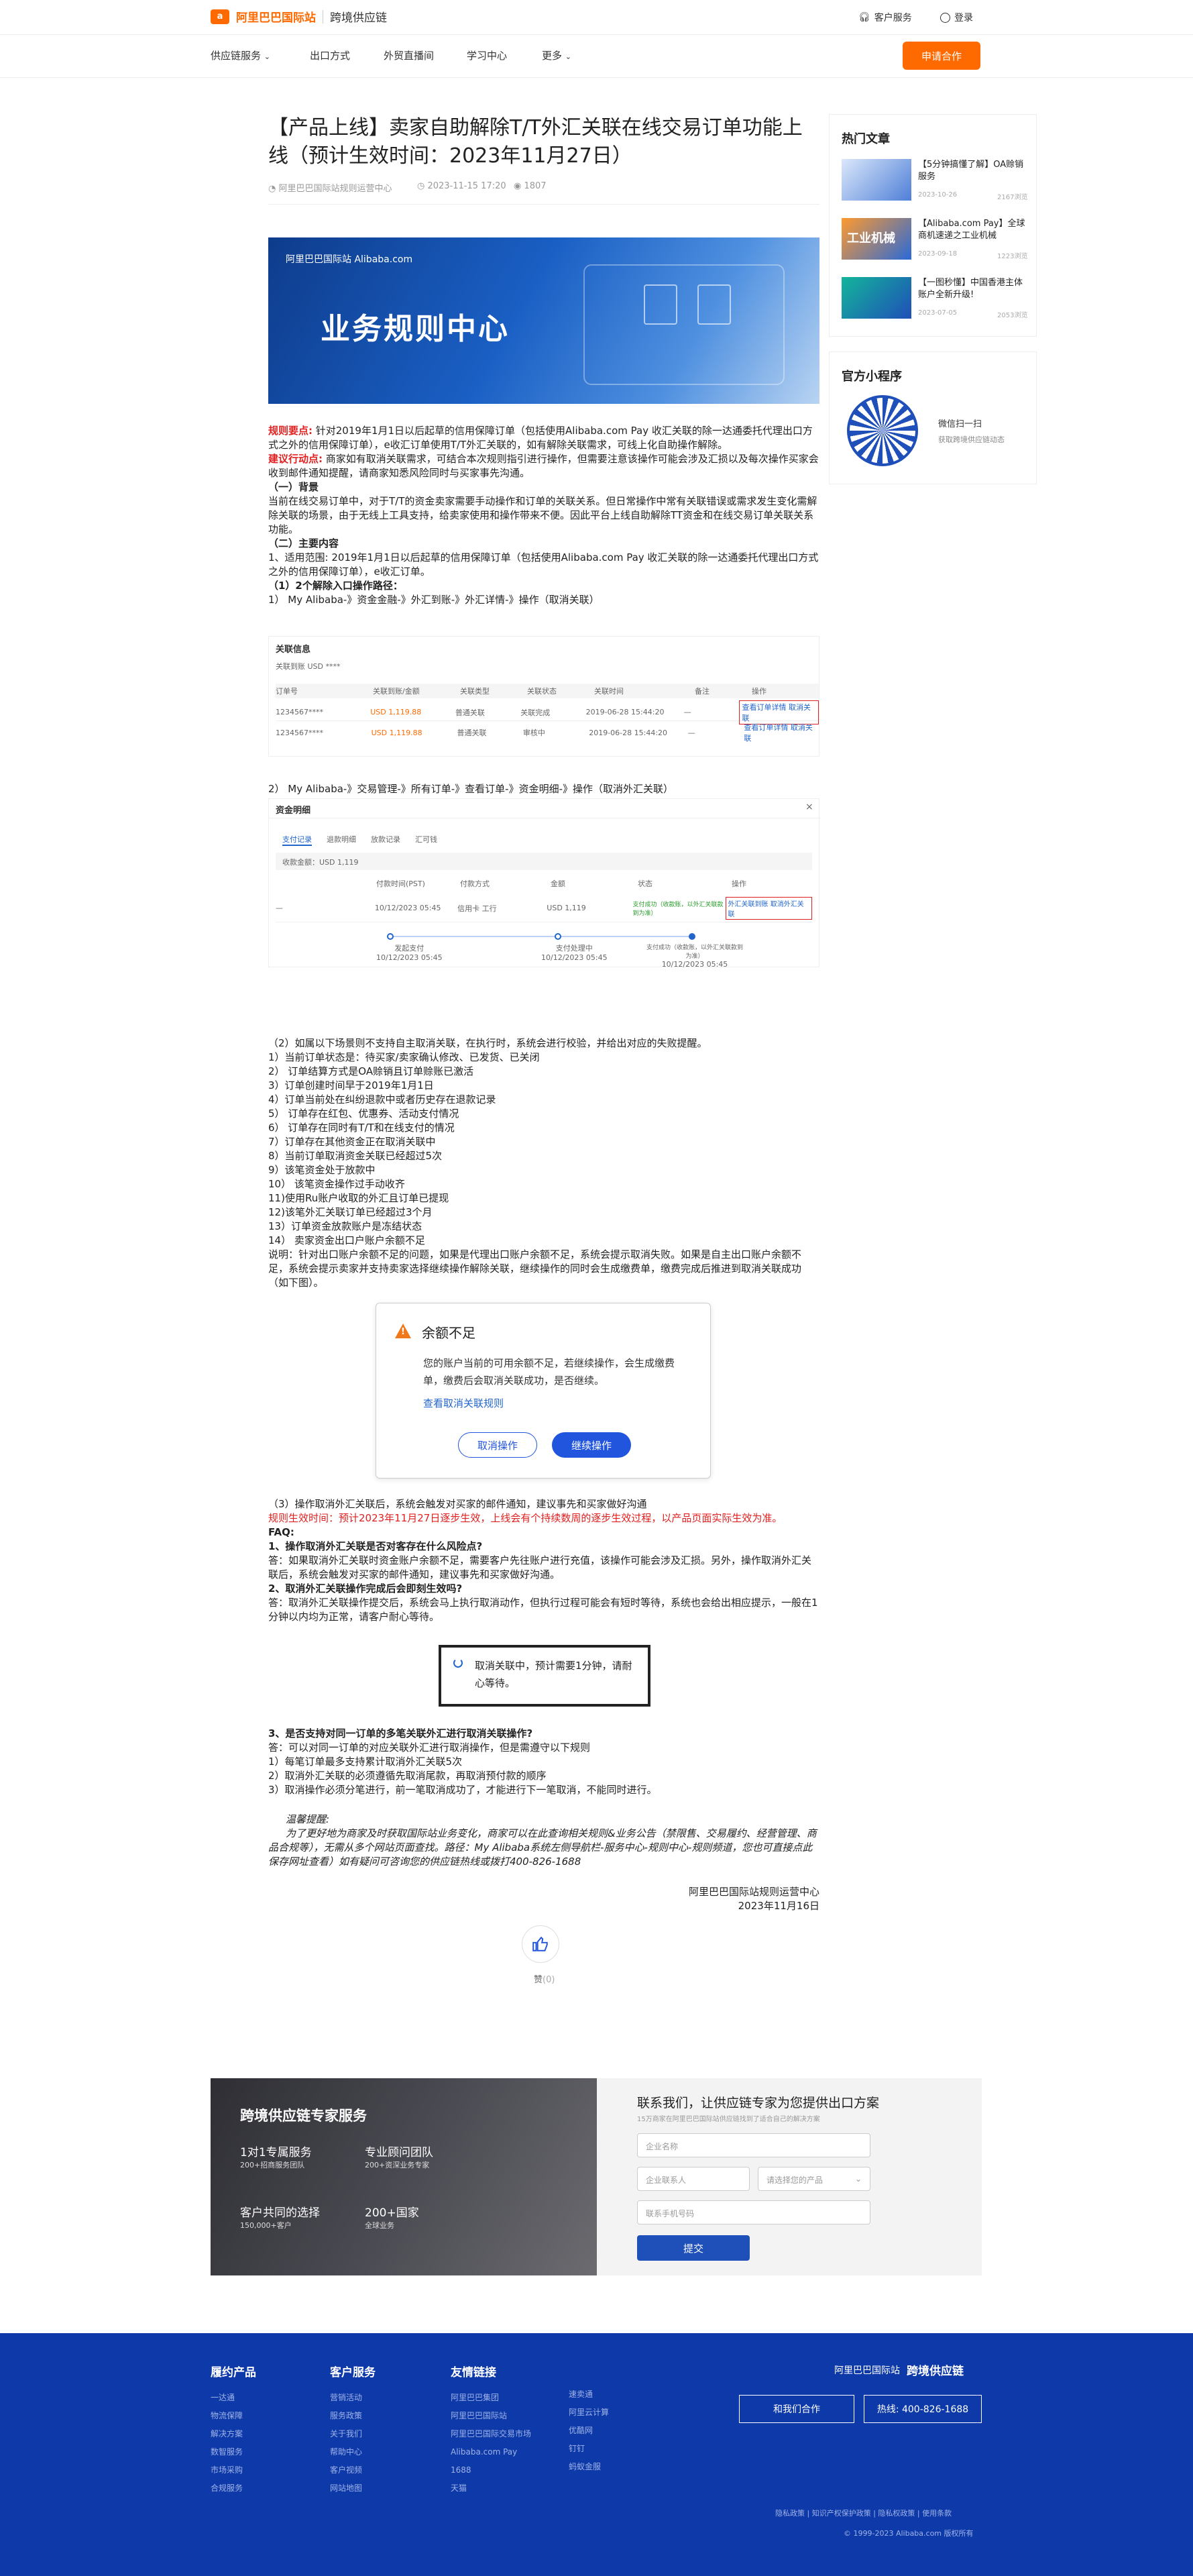 The width and height of the screenshot is (1193, 2576). What do you see at coordinates (491, 2398) in the screenshot?
I see `footer-link: 阿里巴巴集团` at bounding box center [491, 2398].